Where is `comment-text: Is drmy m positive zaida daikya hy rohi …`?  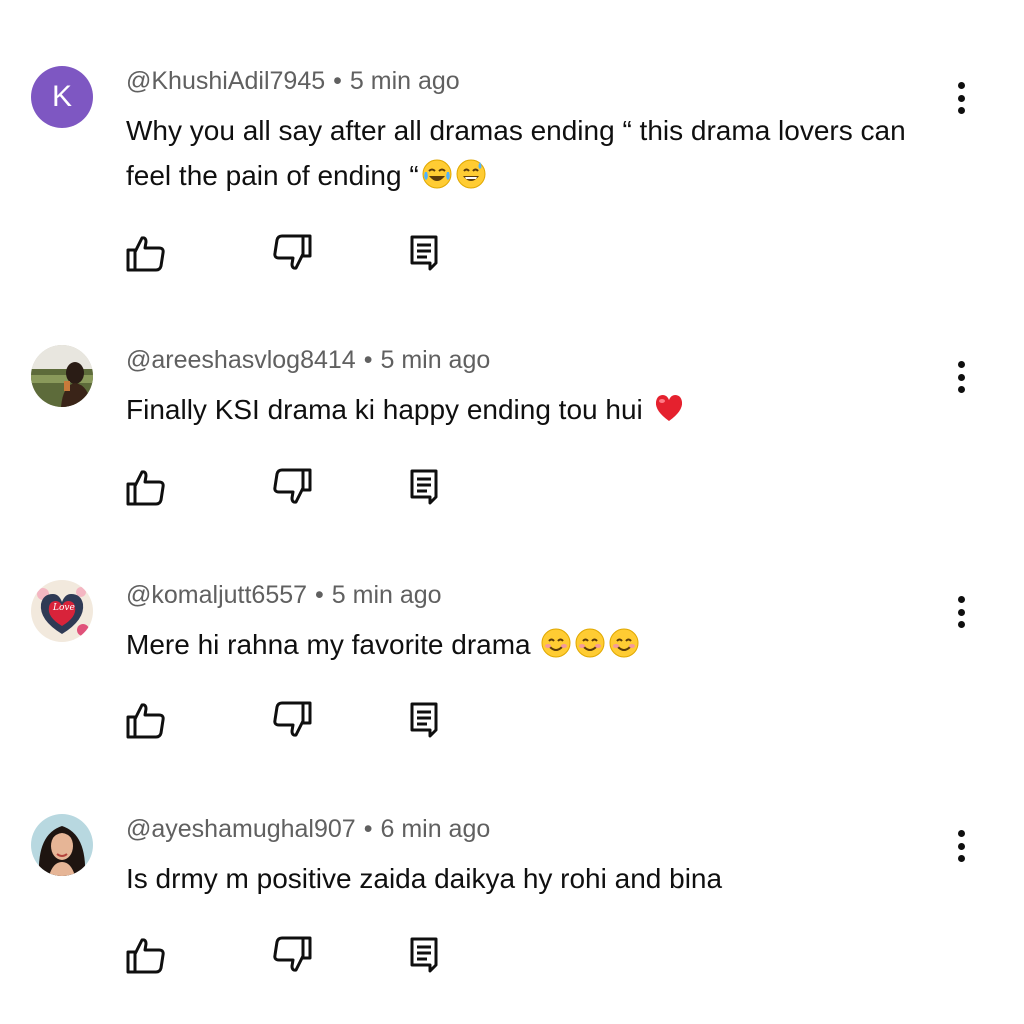
comment-text: Is drmy m positive zaida daikya hy rohi … is located at coordinates (526, 878).